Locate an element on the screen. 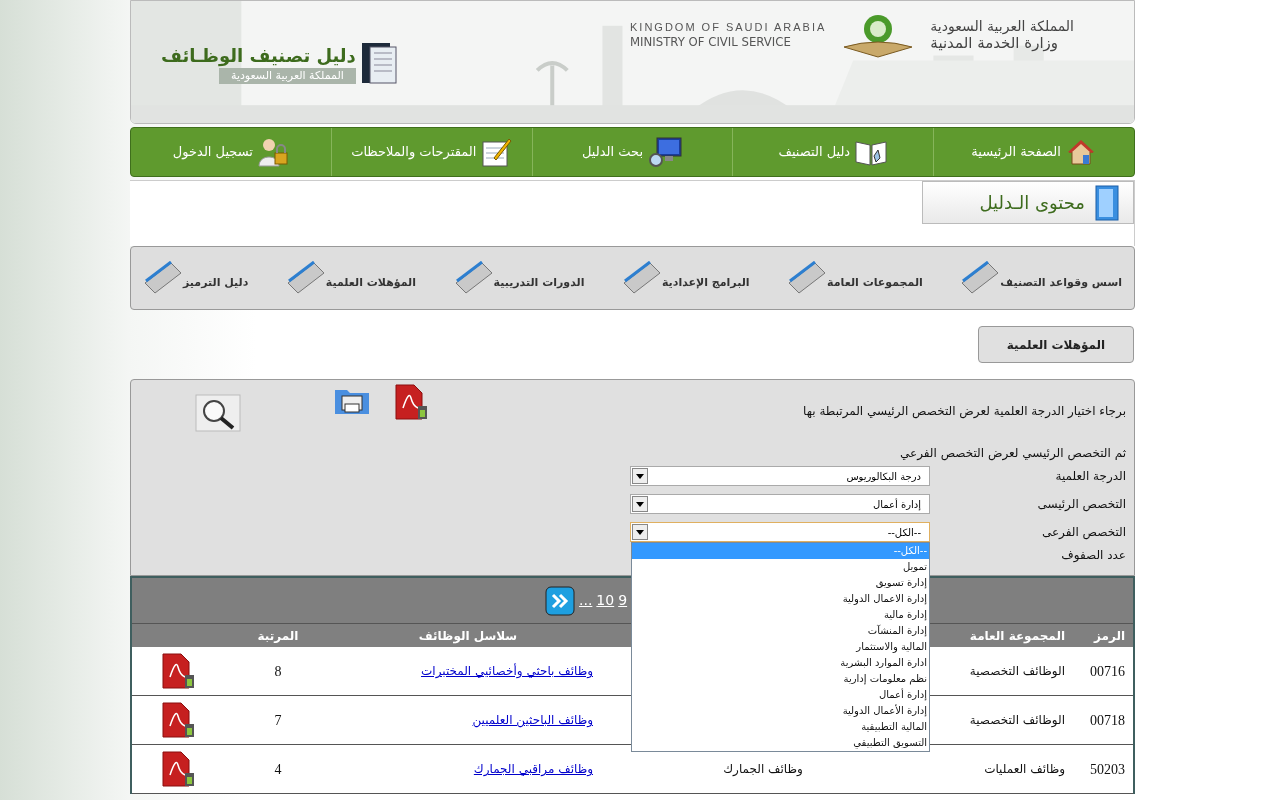 The image size is (1280, 800). field-label: التخصص الفرعى is located at coordinates (1083, 532).